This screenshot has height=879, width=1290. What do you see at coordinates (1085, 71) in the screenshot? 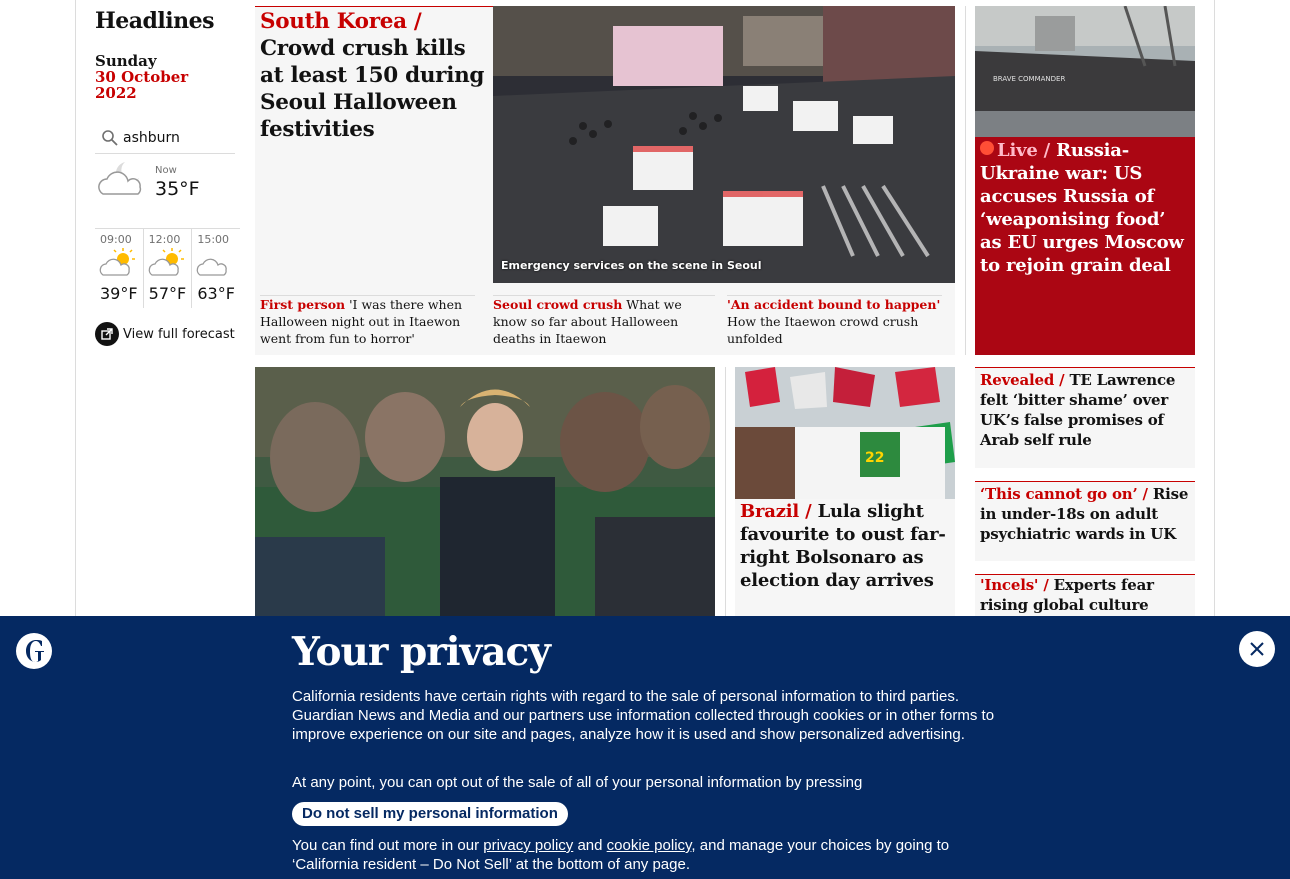
I see `ship-image: BRAVE COMMANDER` at bounding box center [1085, 71].